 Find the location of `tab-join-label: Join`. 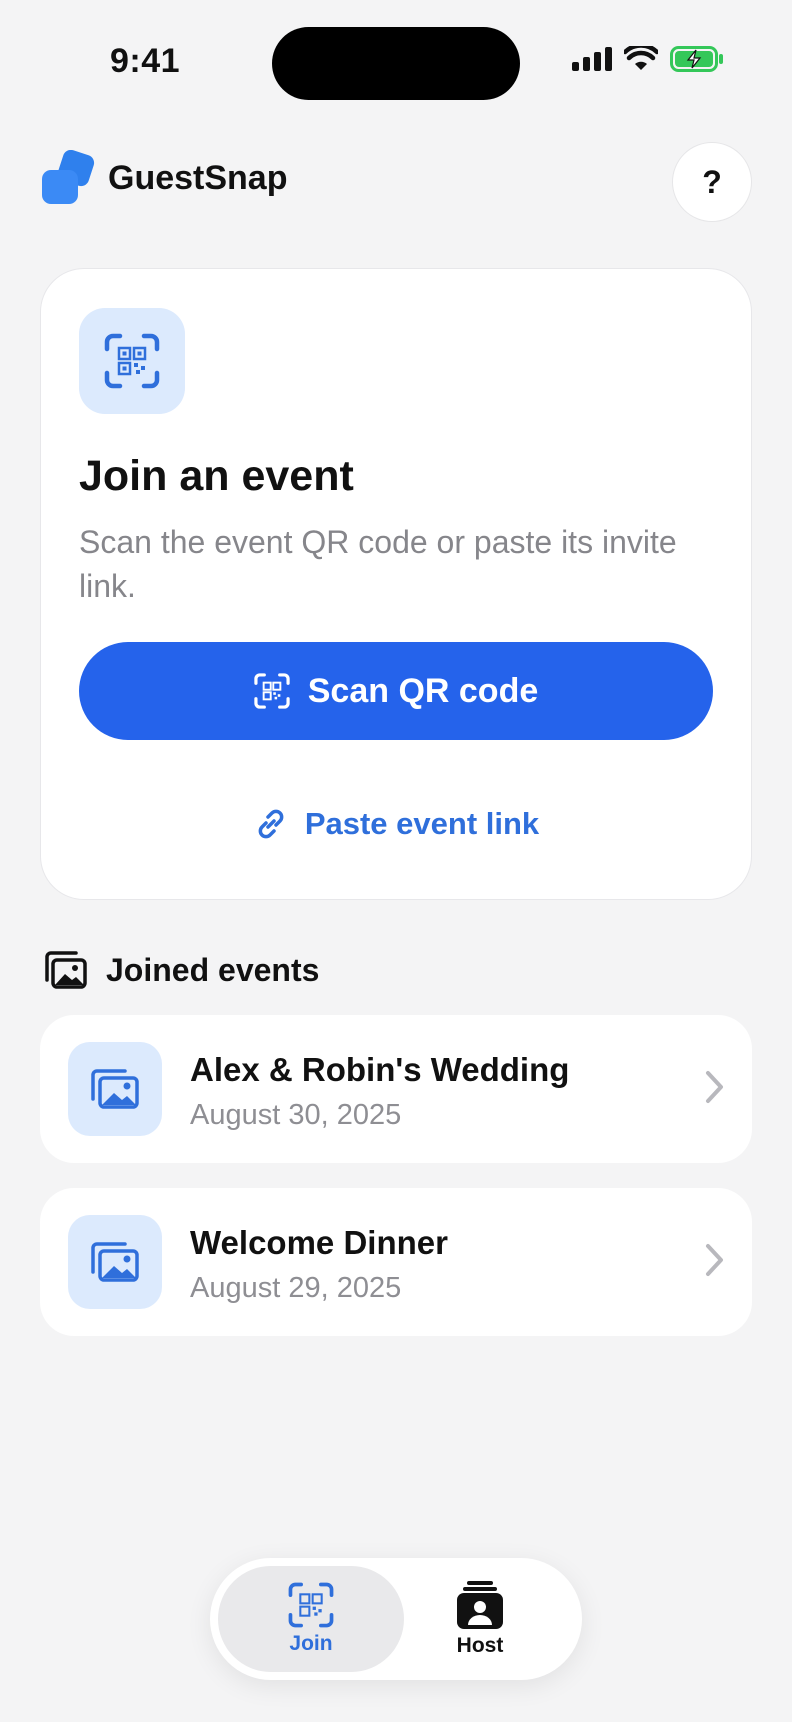

tab-join-label: Join is located at coordinates (311, 1643).